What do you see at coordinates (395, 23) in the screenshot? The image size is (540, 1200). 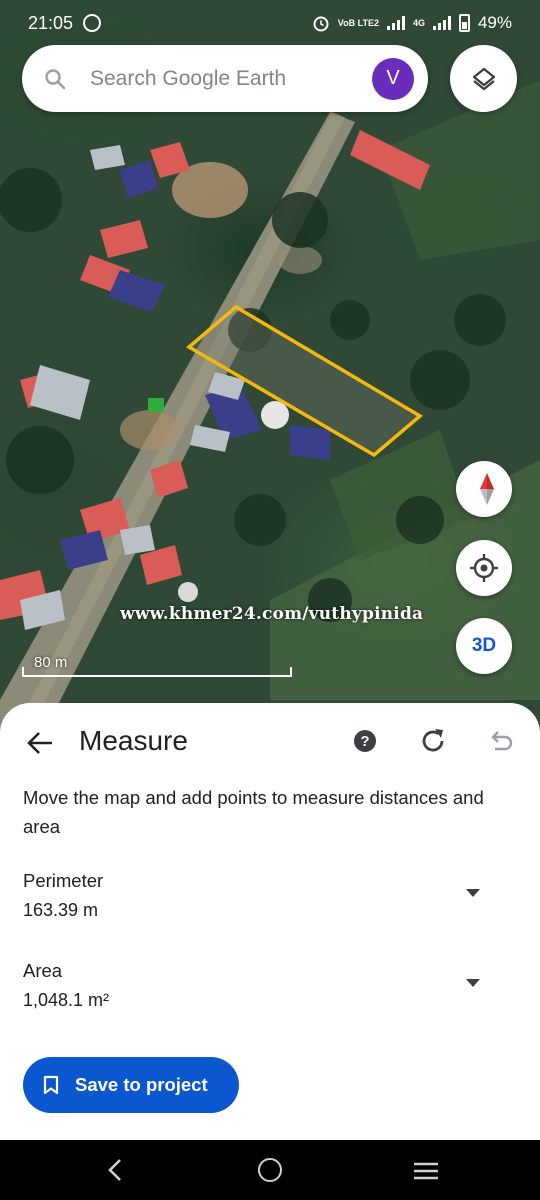 I see `signal-icon` at bounding box center [395, 23].